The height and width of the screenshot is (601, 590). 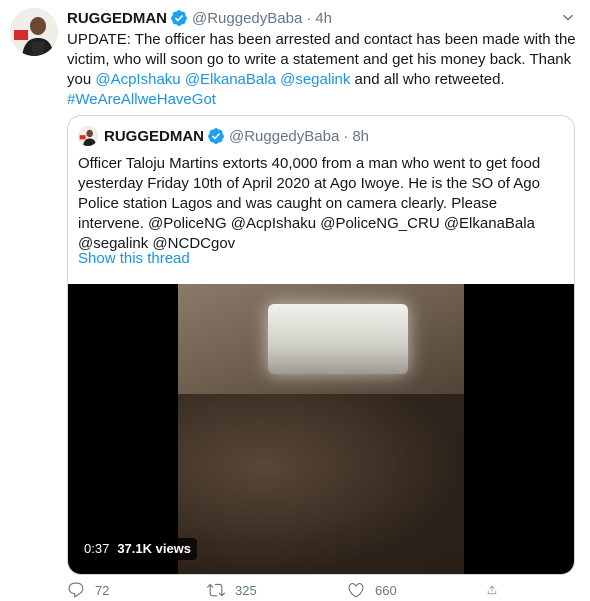 What do you see at coordinates (321, 484) in the screenshot?
I see `video-shadow` at bounding box center [321, 484].